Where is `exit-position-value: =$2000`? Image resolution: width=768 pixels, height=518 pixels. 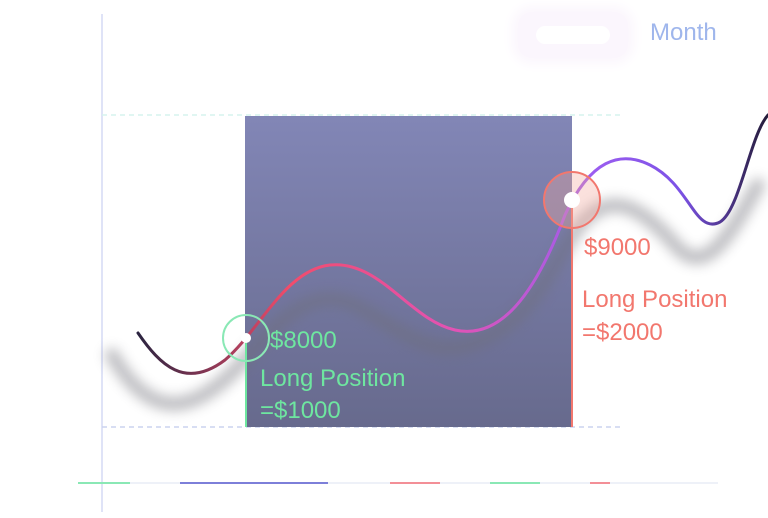 exit-position-value: =$2000 is located at coordinates (622, 332).